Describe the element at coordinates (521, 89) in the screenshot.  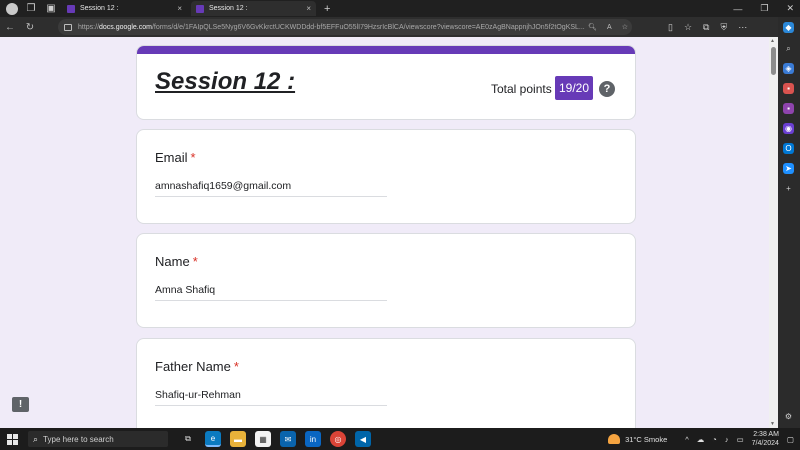
I see `total-points-label: Total points` at that location.